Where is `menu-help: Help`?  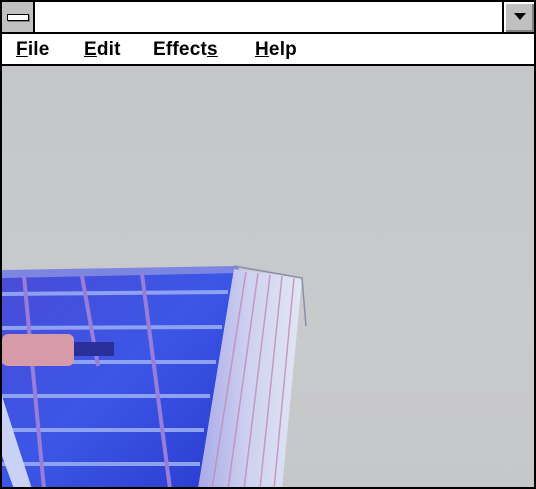 menu-help: Help is located at coordinates (276, 50).